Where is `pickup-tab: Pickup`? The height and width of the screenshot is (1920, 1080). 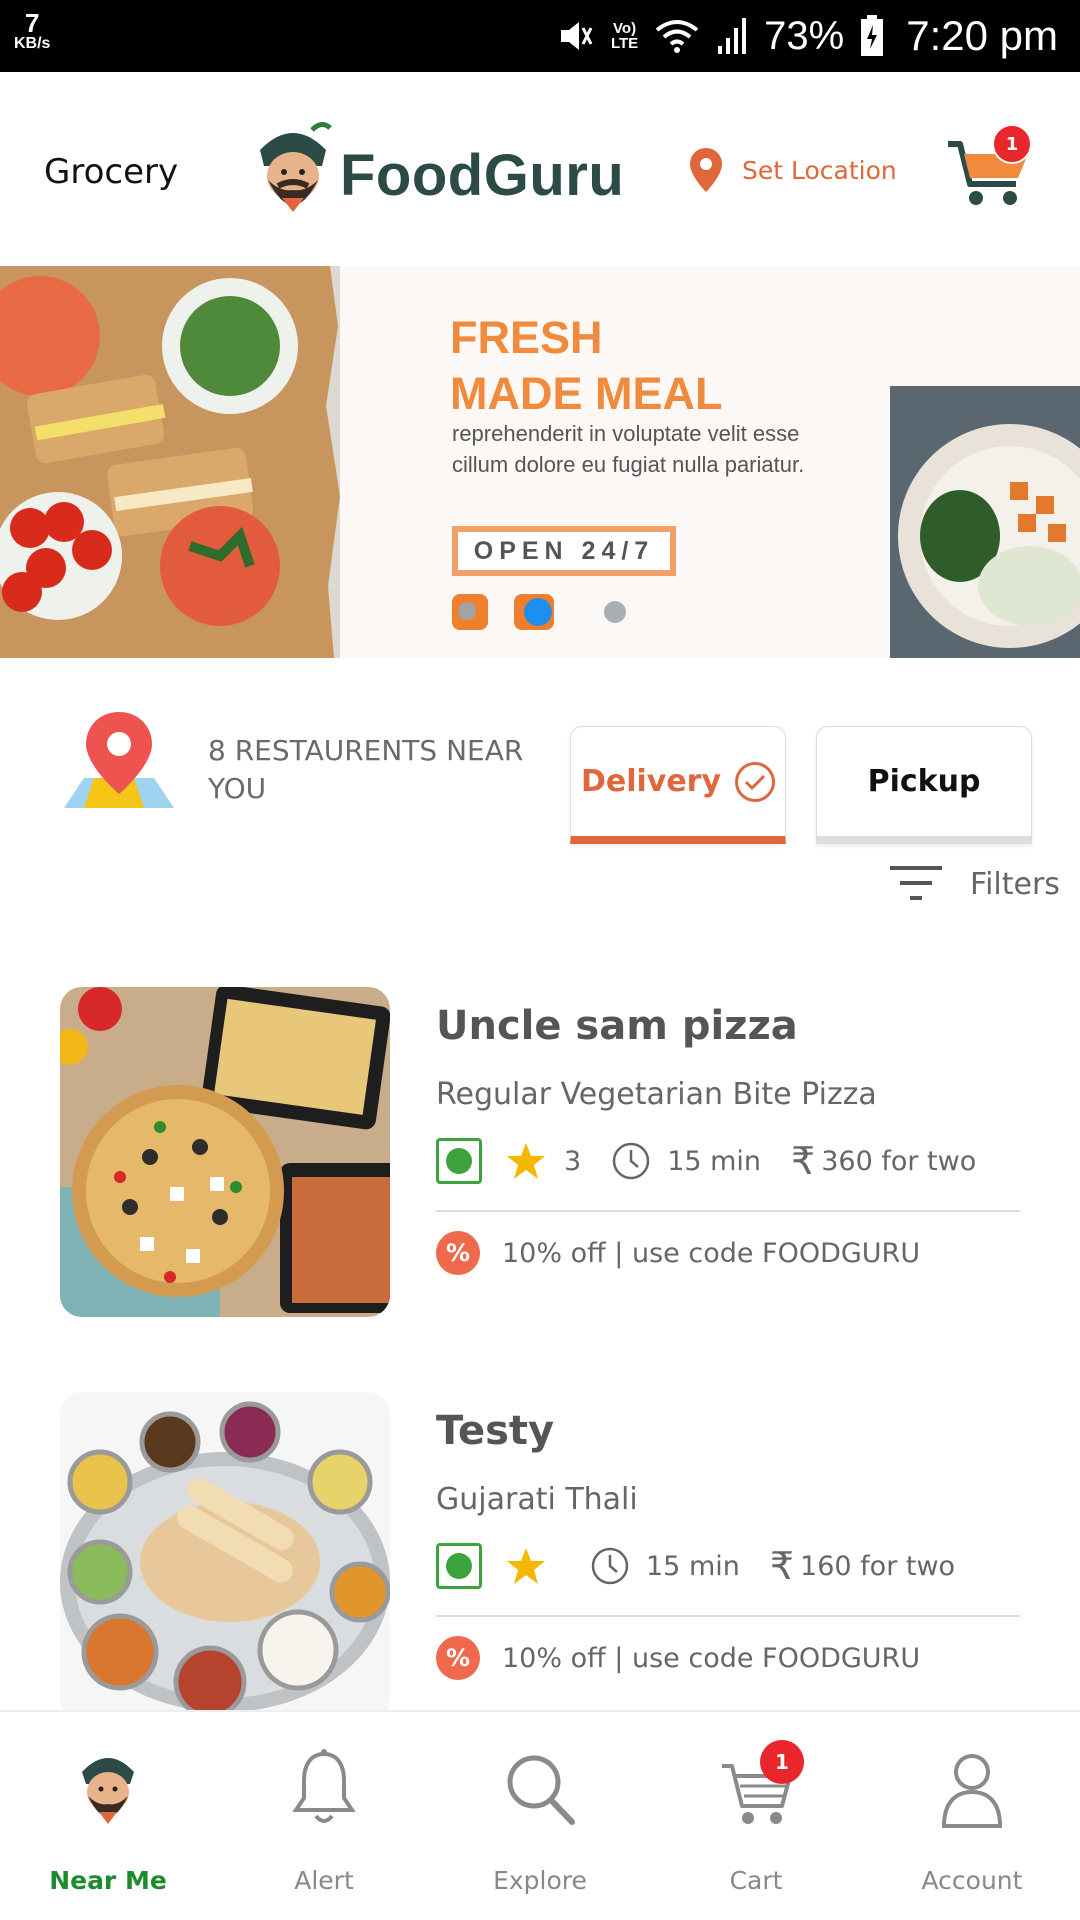 pickup-tab: Pickup is located at coordinates (924, 785).